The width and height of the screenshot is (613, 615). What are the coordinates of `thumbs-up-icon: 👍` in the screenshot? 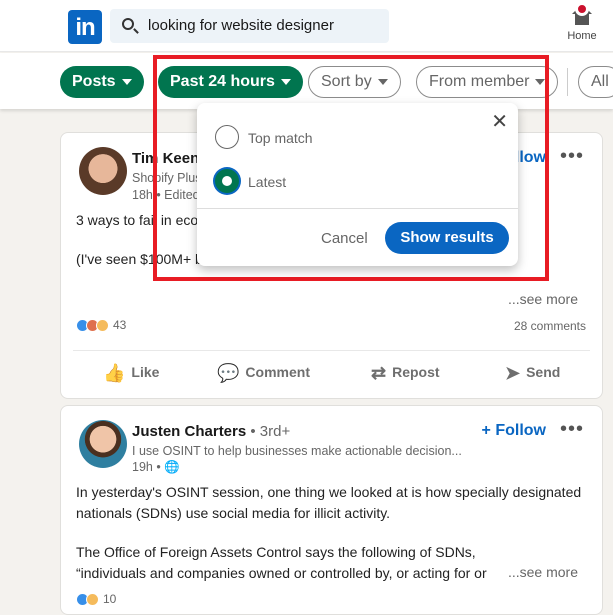 It's located at (114, 373).